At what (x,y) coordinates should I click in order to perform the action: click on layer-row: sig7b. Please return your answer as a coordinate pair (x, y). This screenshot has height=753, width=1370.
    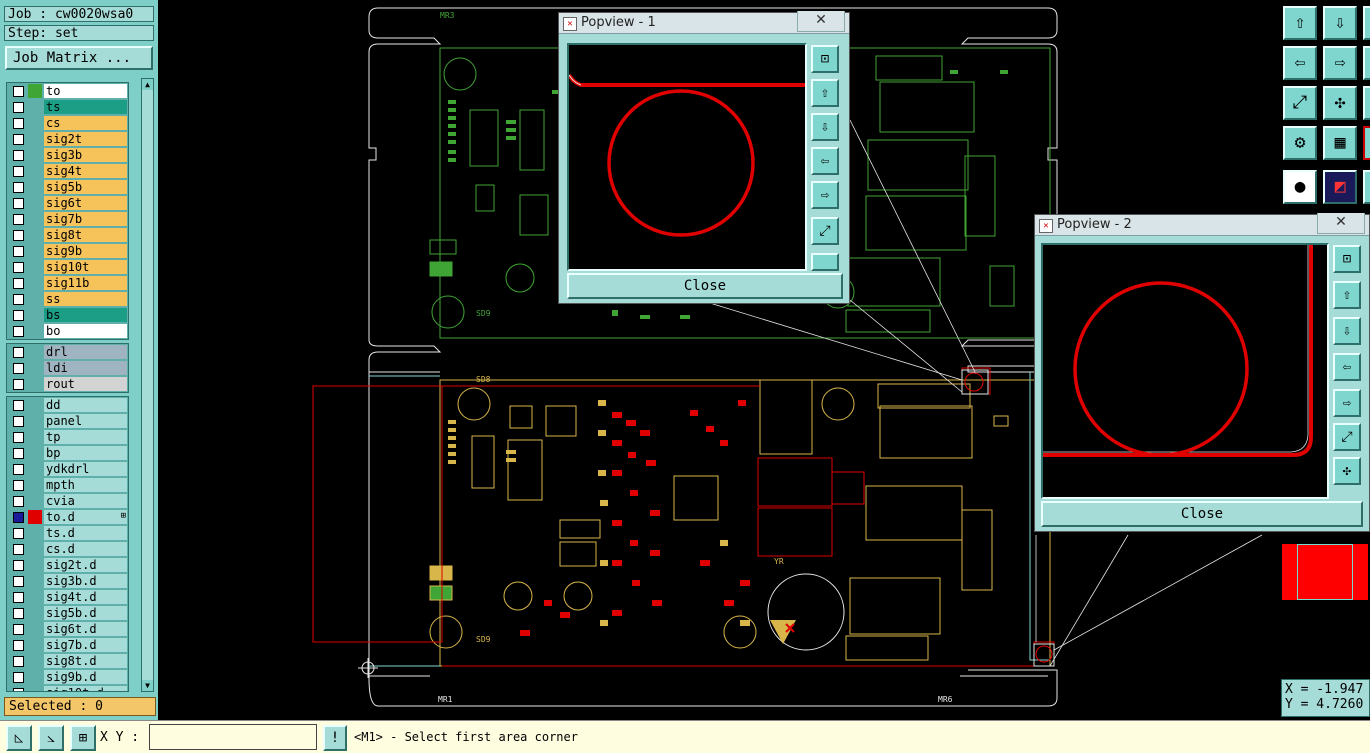
    Looking at the image, I should click on (67, 219).